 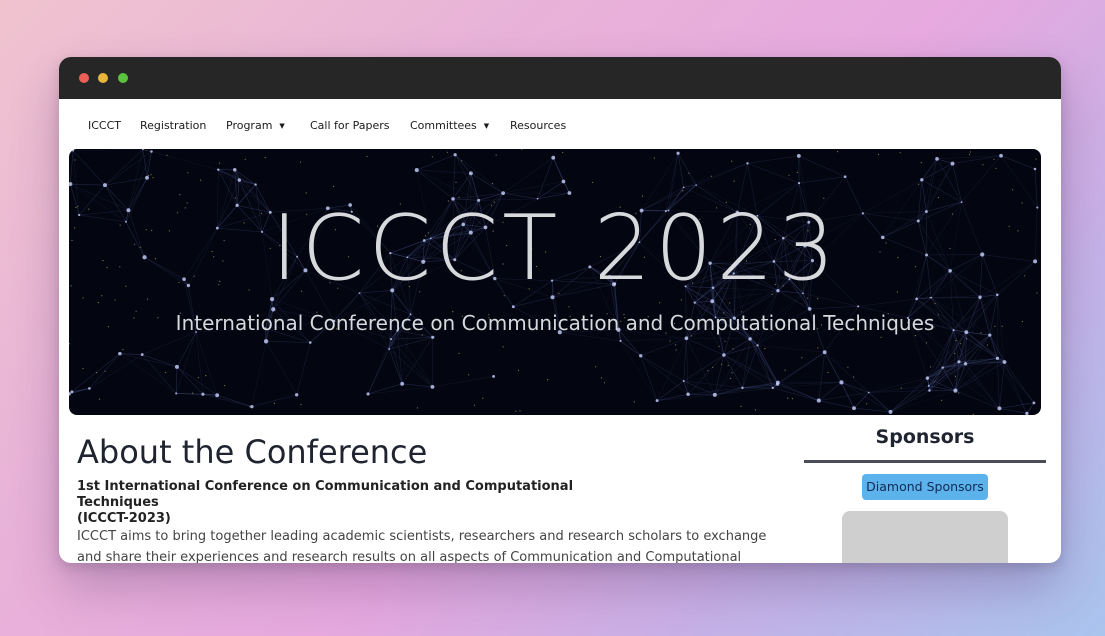 I want to click on nav-item-committees: Committees ▼, so click(x=449, y=125).